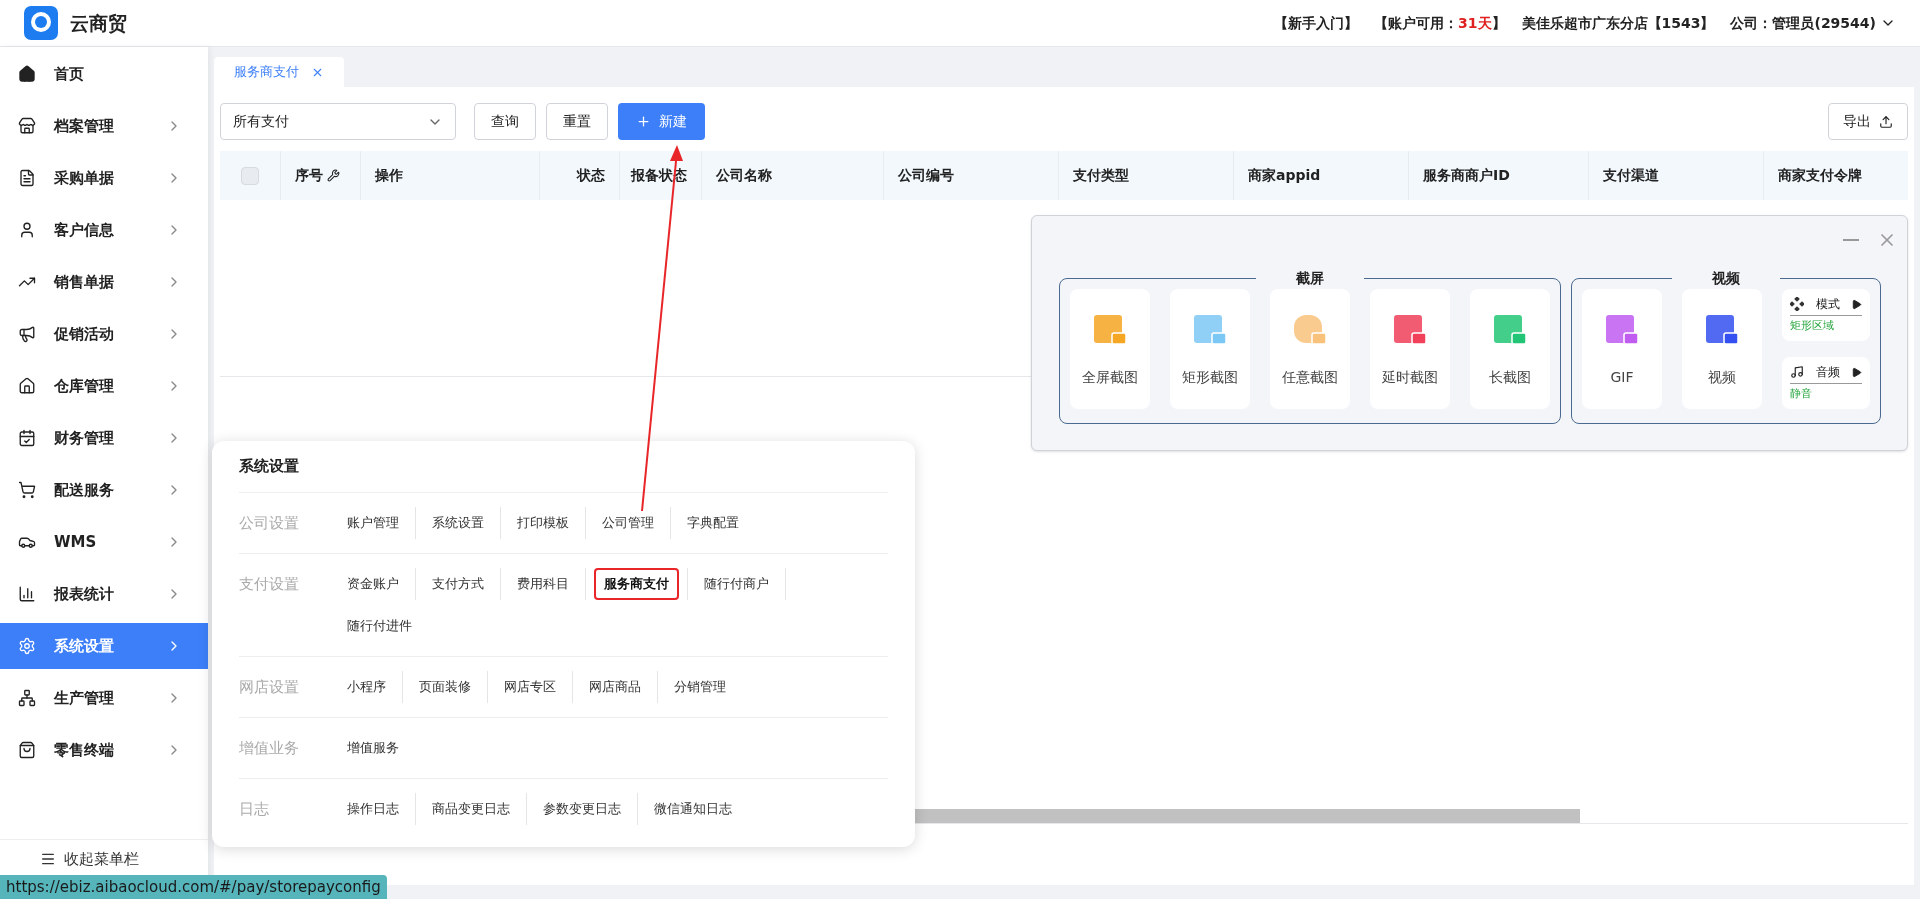  I want to click on account-days: 【账户可用：31天】, so click(1440, 23).